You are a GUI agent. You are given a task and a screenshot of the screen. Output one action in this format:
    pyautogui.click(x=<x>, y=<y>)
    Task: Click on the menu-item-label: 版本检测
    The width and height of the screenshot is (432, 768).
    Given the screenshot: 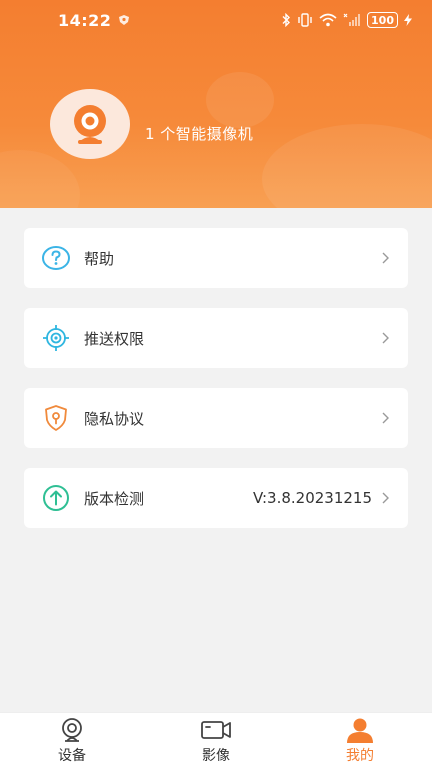 What is the action you would take?
    pyautogui.click(x=114, y=498)
    